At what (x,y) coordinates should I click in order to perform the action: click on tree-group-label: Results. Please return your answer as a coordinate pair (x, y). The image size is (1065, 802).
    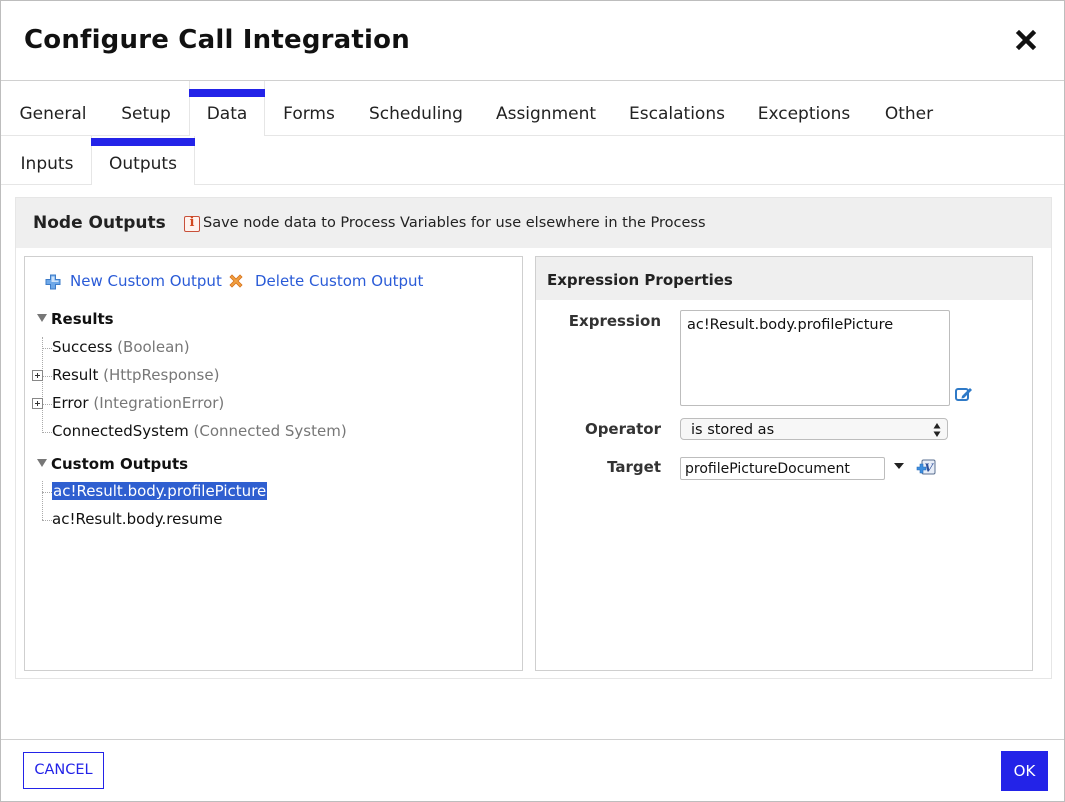
    Looking at the image, I should click on (82, 319).